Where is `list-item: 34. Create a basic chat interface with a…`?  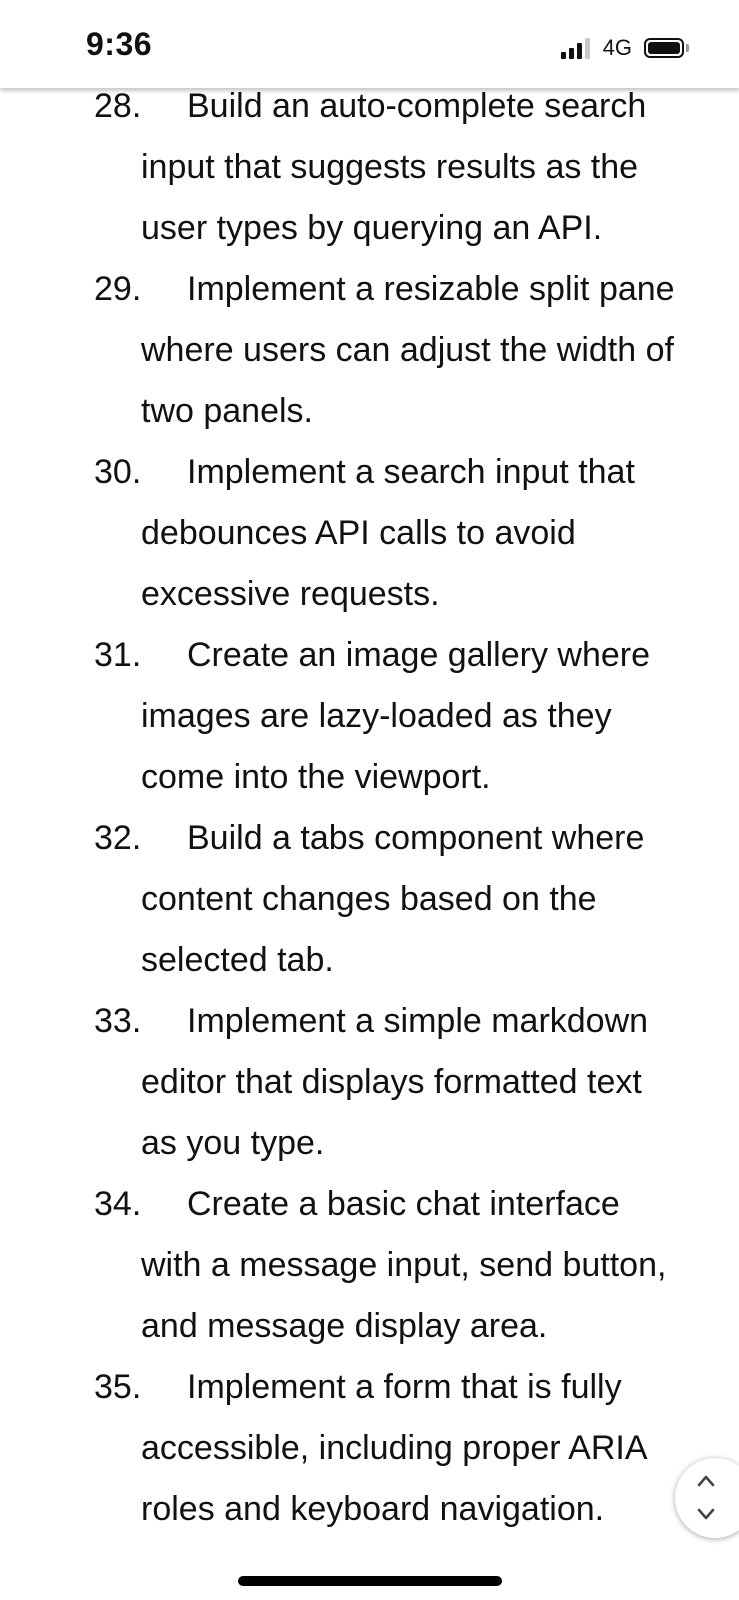 list-item: 34. Create a basic chat interface with a… is located at coordinates (369, 1265).